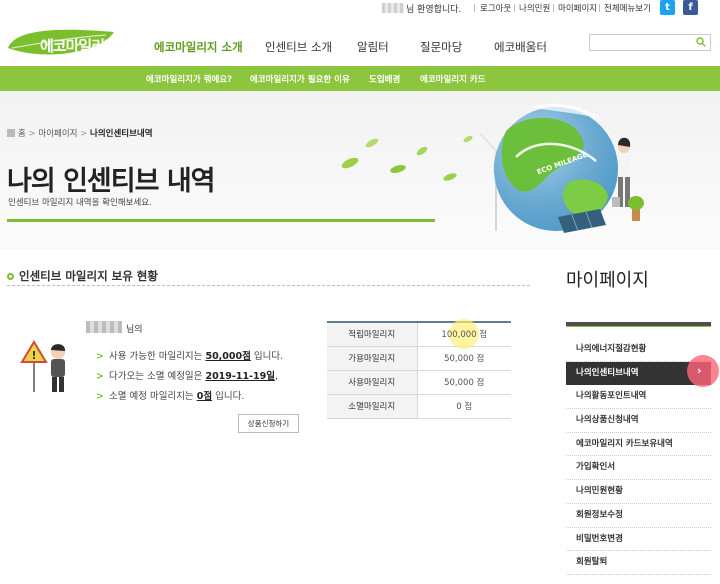 The height and width of the screenshot is (584, 720). What do you see at coordinates (627, 8) in the screenshot?
I see `all-menu-link: 전체메뉴보기` at bounding box center [627, 8].